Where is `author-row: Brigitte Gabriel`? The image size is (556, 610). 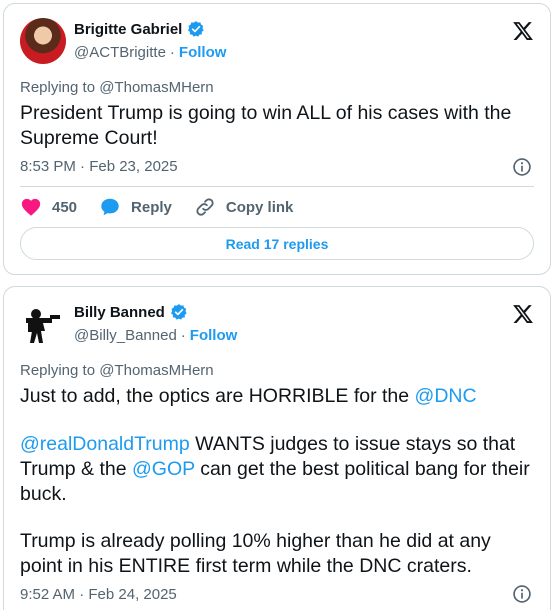
author-row: Brigitte Gabriel is located at coordinates (139, 29).